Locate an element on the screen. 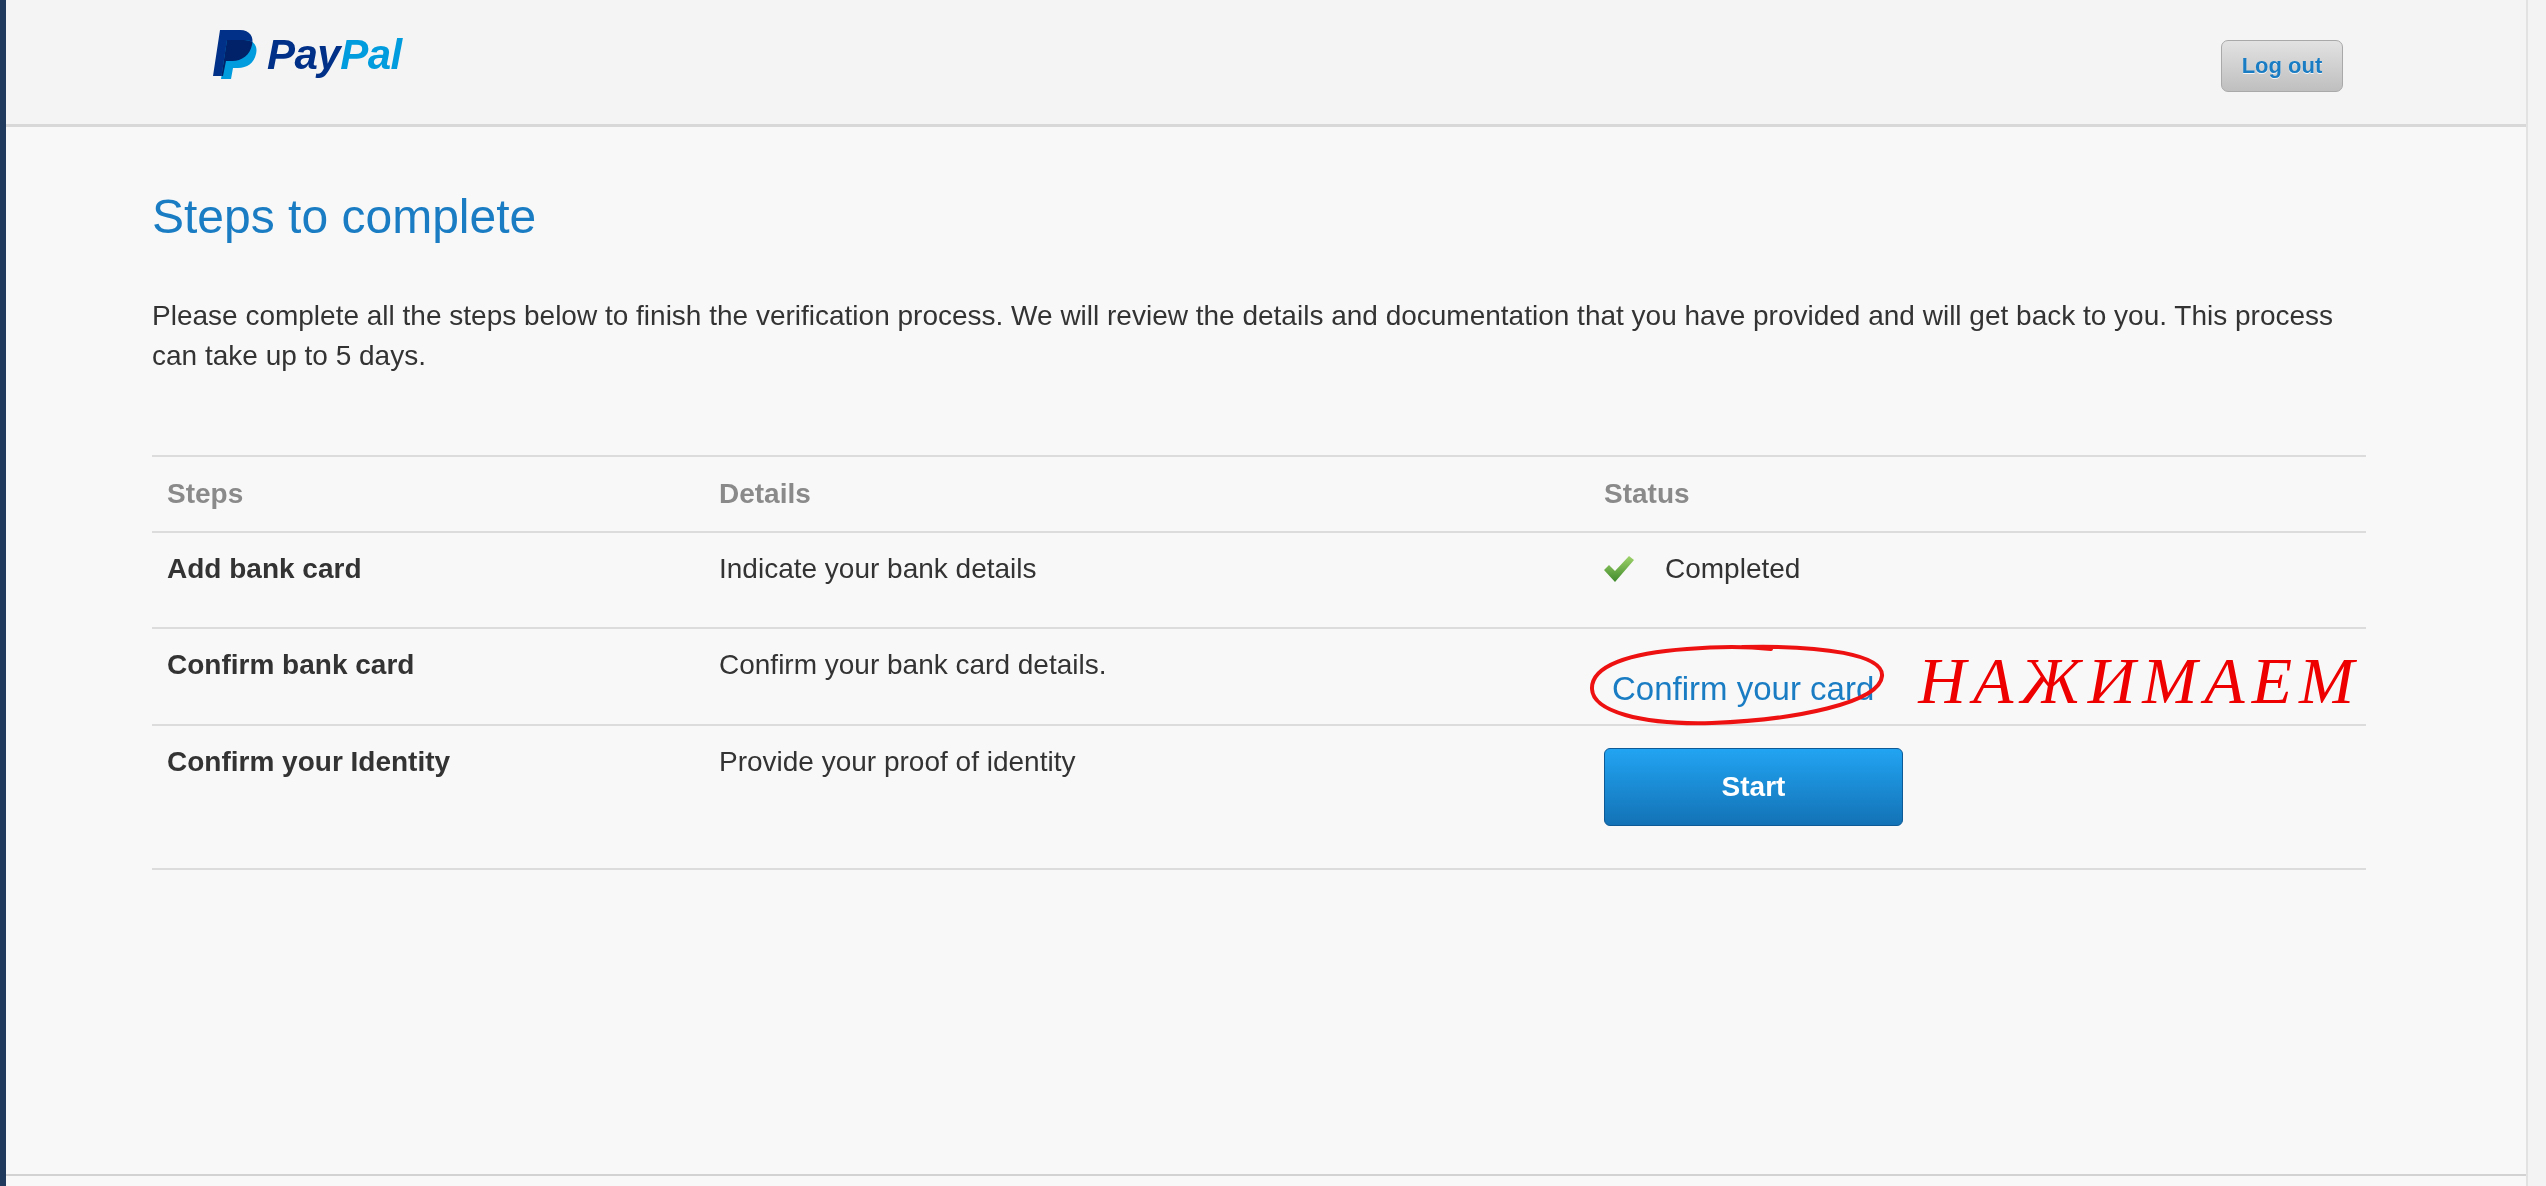 This screenshot has height=1186, width=2546. table-cell: Add bank card is located at coordinates (428, 580).